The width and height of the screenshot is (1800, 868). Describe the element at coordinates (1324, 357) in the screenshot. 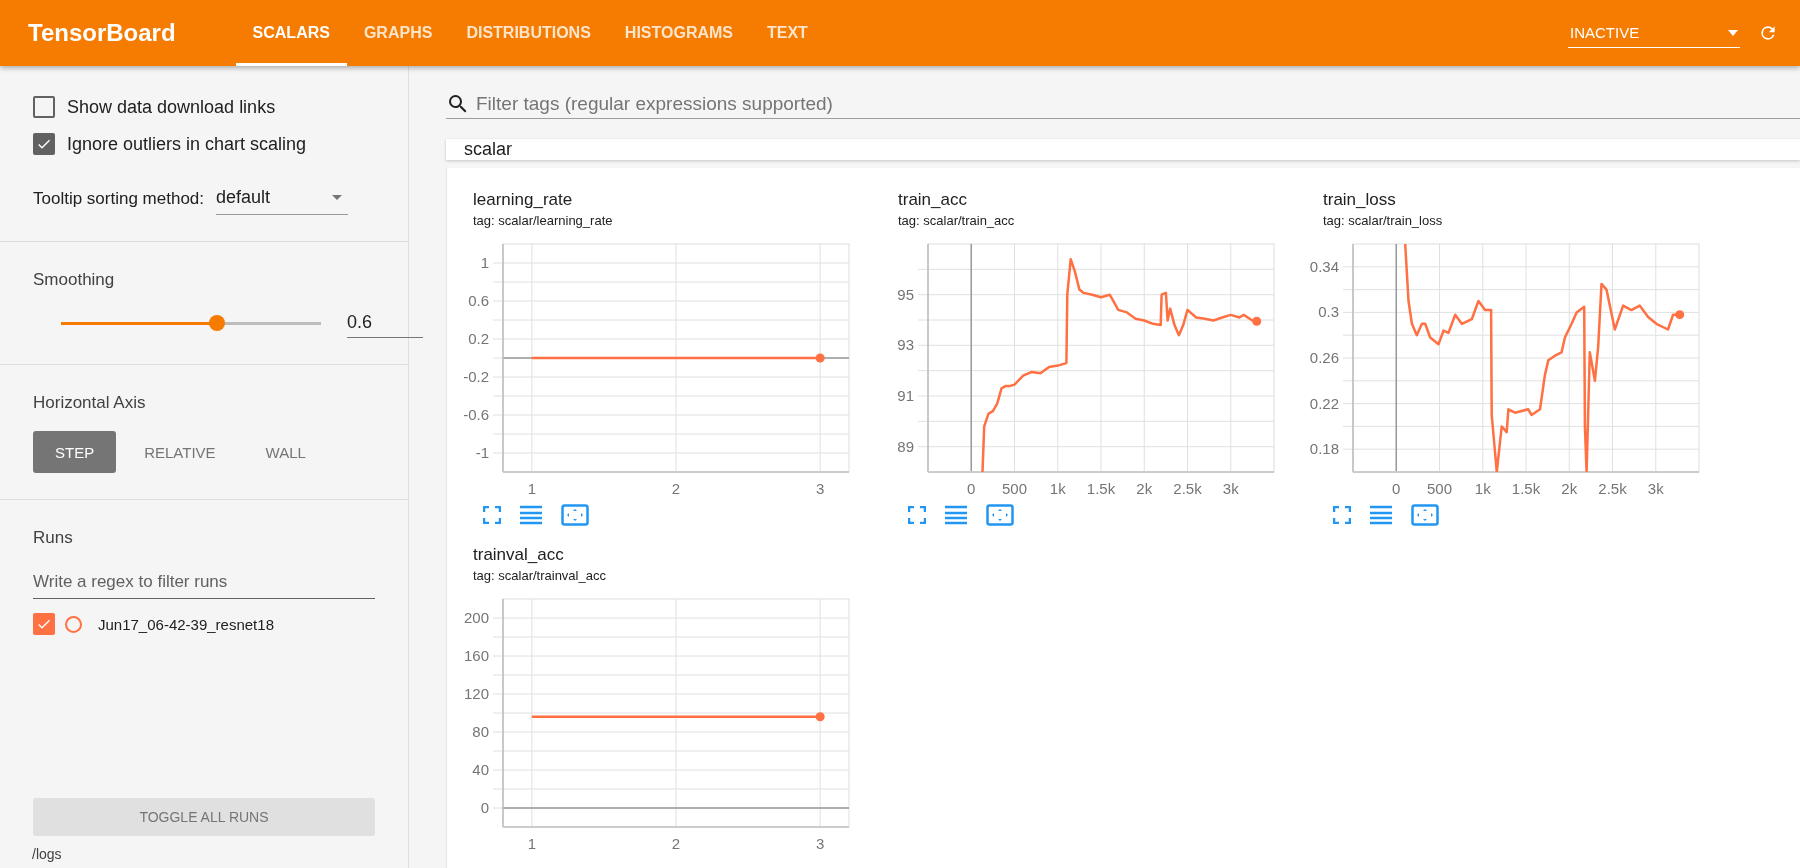

I see `y-tick-label: 0.26` at that location.